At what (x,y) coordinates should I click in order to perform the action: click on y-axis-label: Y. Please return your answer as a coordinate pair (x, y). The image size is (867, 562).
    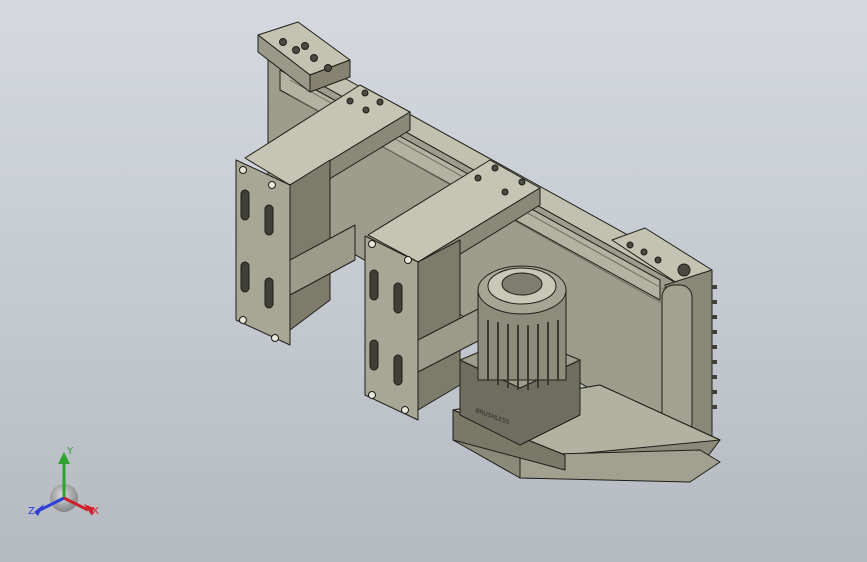
    Looking at the image, I should click on (70, 451).